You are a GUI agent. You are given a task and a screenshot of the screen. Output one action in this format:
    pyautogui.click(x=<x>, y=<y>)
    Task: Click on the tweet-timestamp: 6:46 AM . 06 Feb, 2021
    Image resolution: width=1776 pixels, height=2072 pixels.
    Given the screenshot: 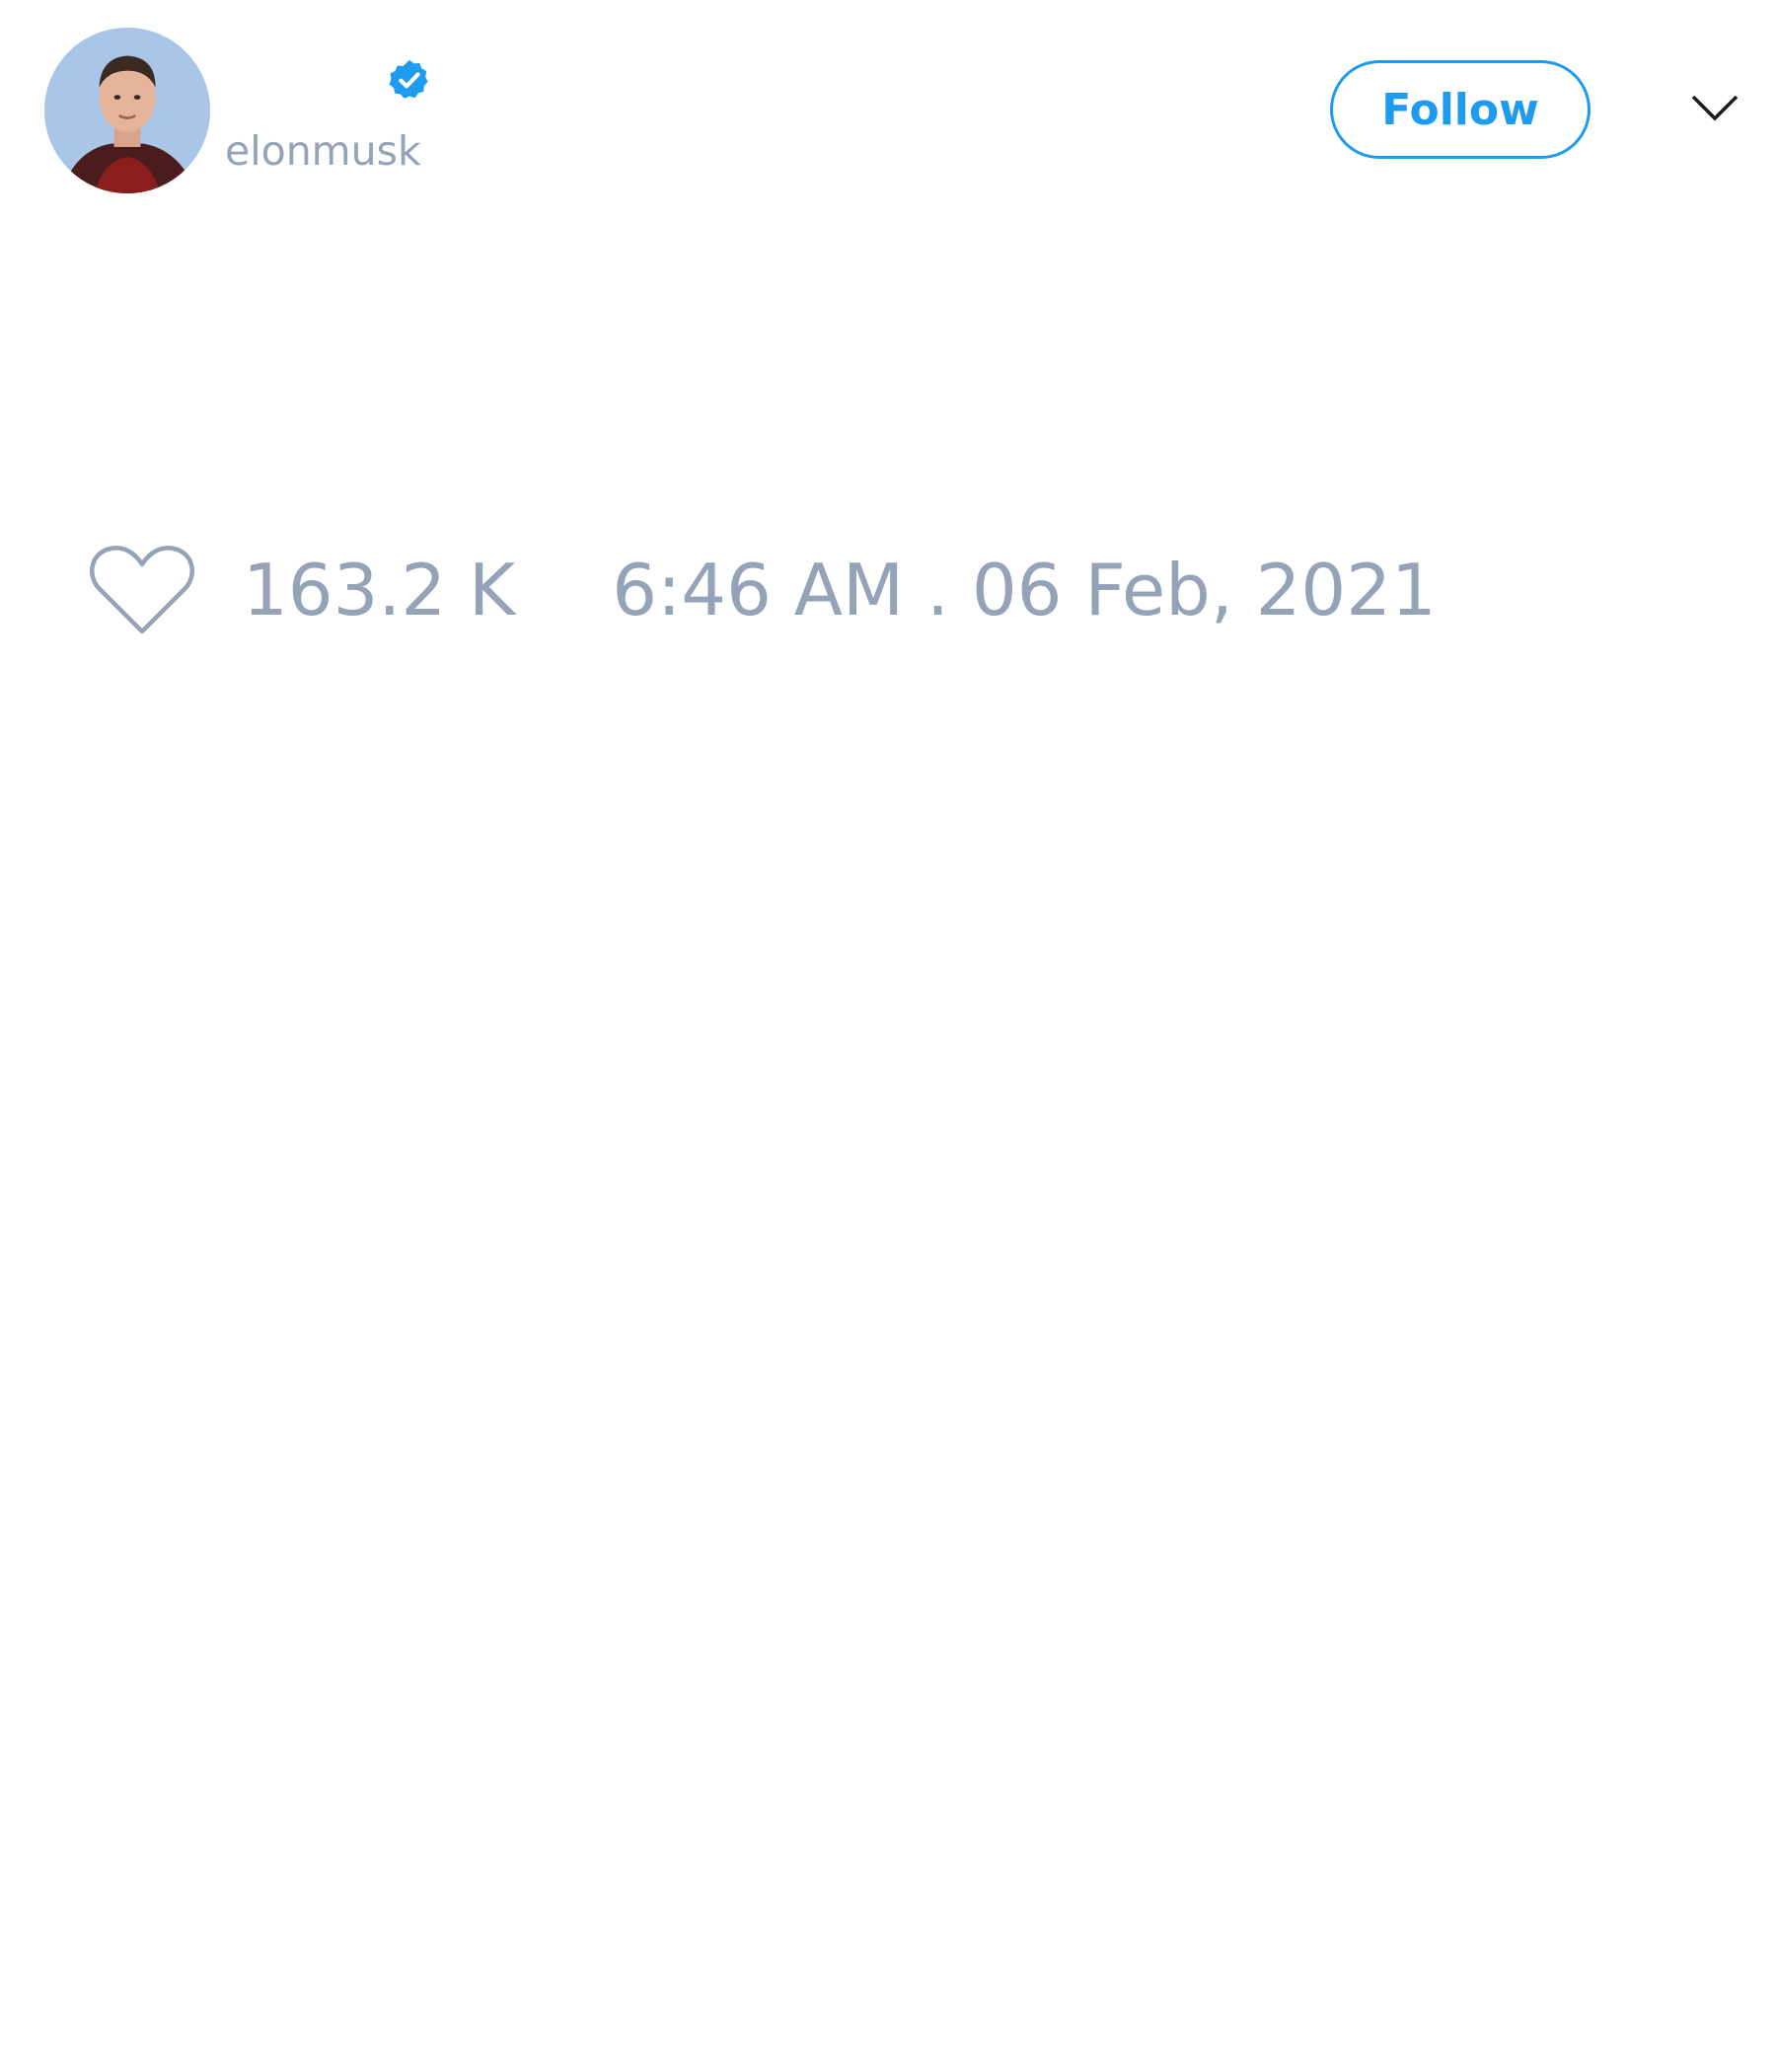 What is the action you would take?
    pyautogui.click(x=1024, y=590)
    